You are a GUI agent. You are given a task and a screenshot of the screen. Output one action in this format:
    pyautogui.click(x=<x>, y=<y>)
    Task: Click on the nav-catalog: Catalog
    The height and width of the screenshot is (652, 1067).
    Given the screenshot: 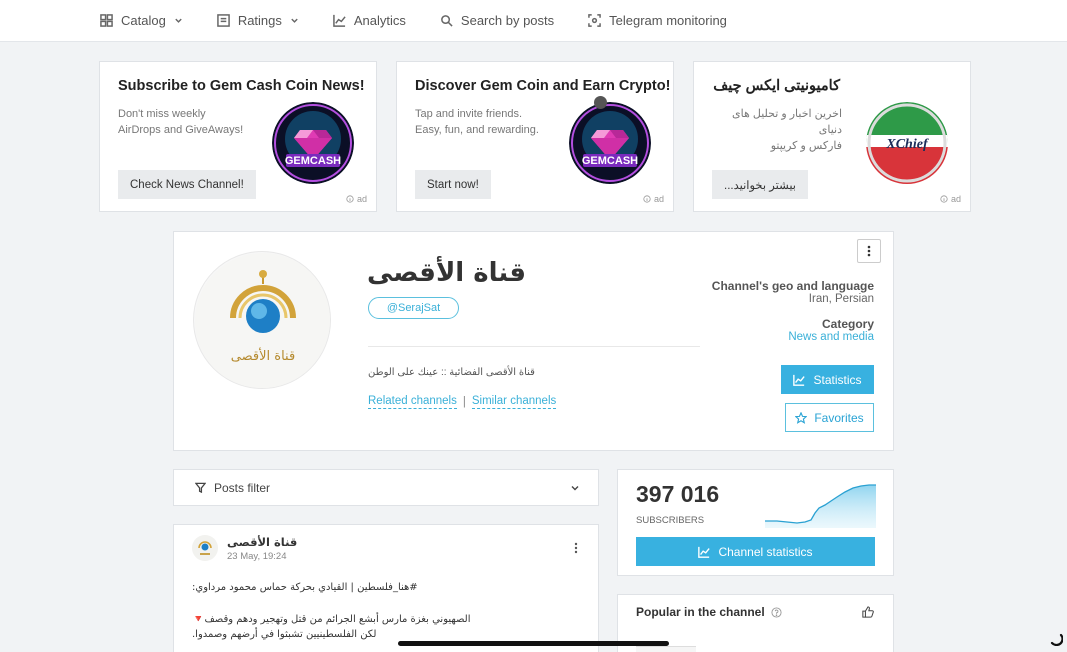 What is the action you would take?
    pyautogui.click(x=141, y=20)
    